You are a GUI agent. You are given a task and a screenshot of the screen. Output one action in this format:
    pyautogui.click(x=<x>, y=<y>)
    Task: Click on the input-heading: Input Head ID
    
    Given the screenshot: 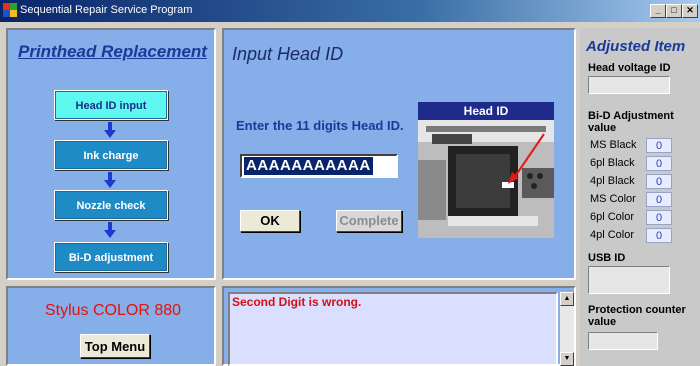 What is the action you would take?
    pyautogui.click(x=288, y=54)
    